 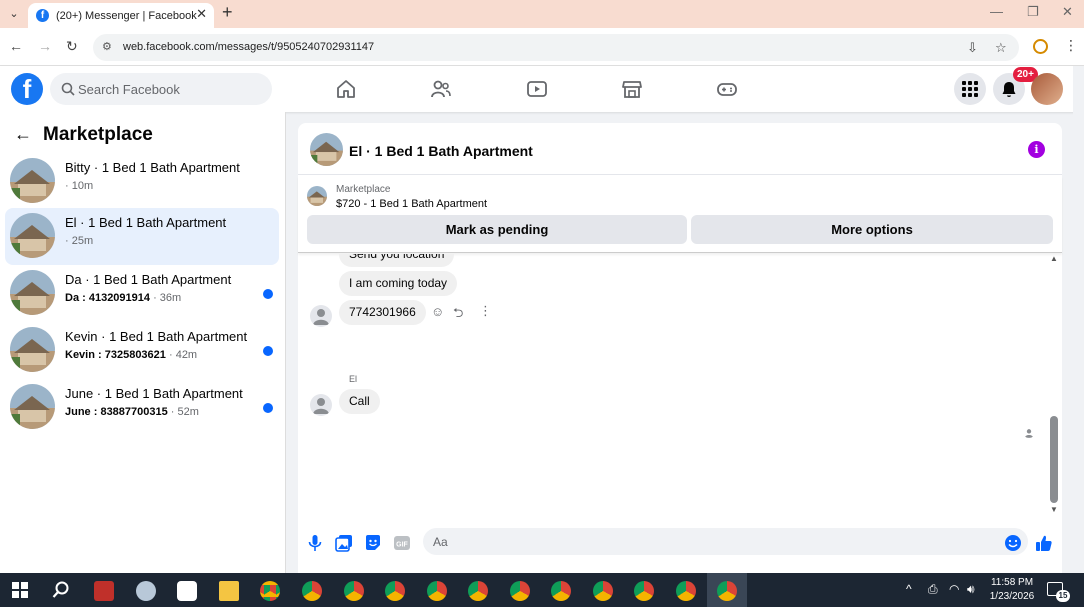 I want to click on message-bubble: Send you location, so click(x=397, y=260).